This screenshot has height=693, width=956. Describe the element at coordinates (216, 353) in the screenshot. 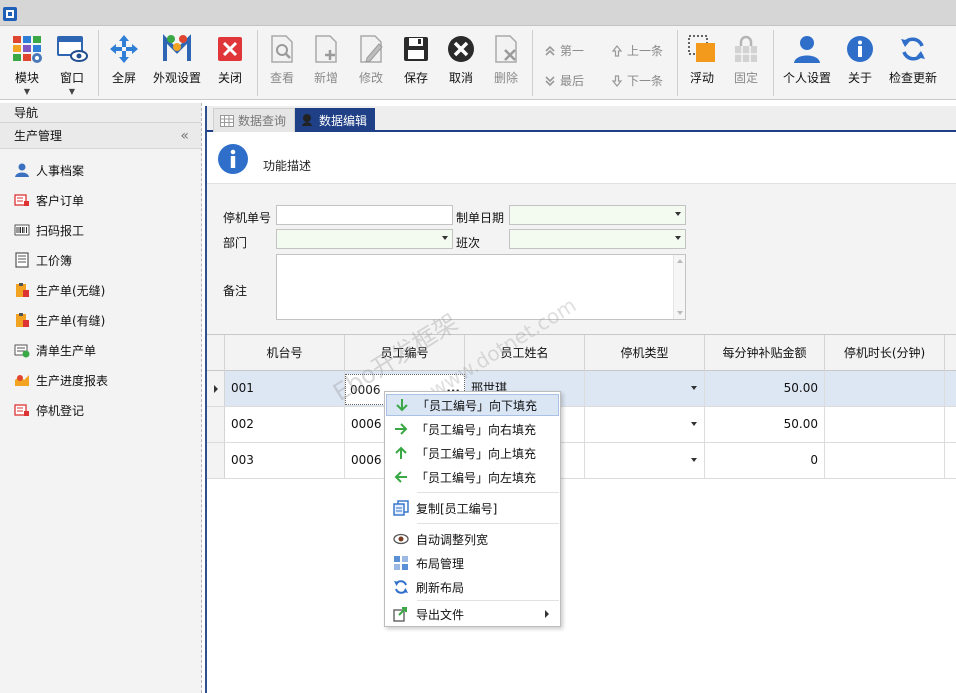

I see `grid-corner` at that location.